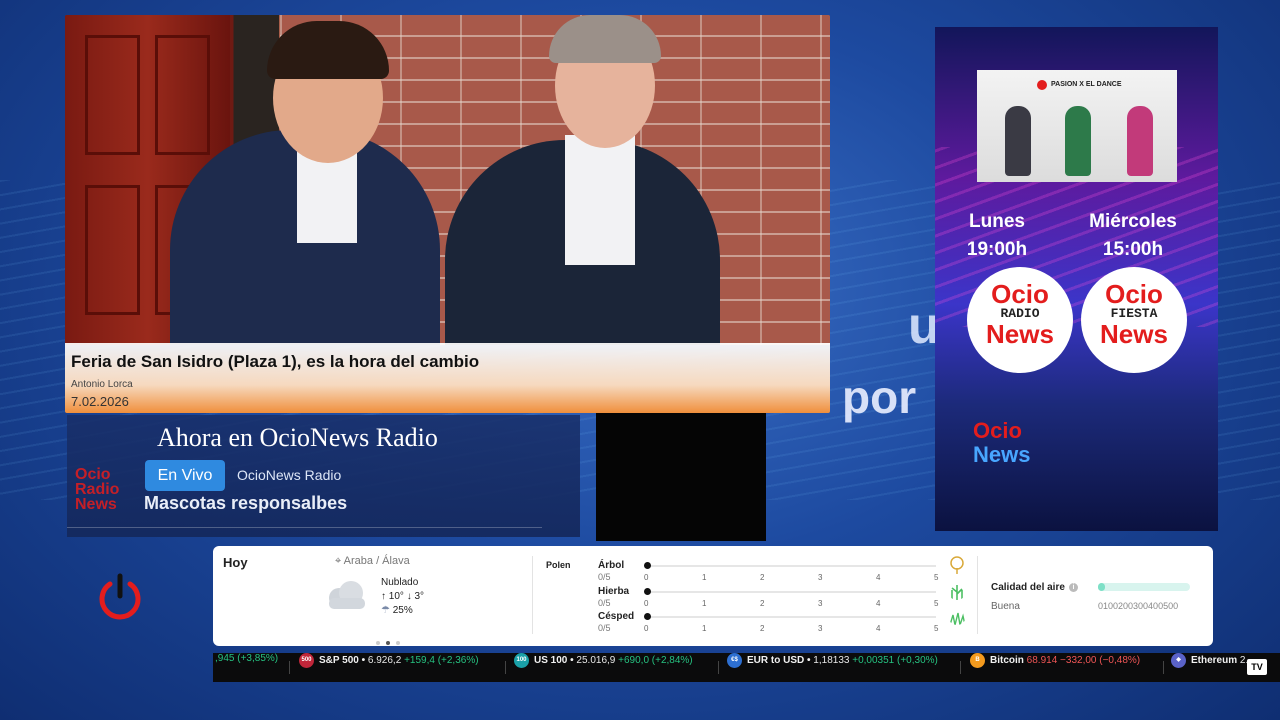  Describe the element at coordinates (1073, 587) in the screenshot. I see `info-icon: i` at that location.